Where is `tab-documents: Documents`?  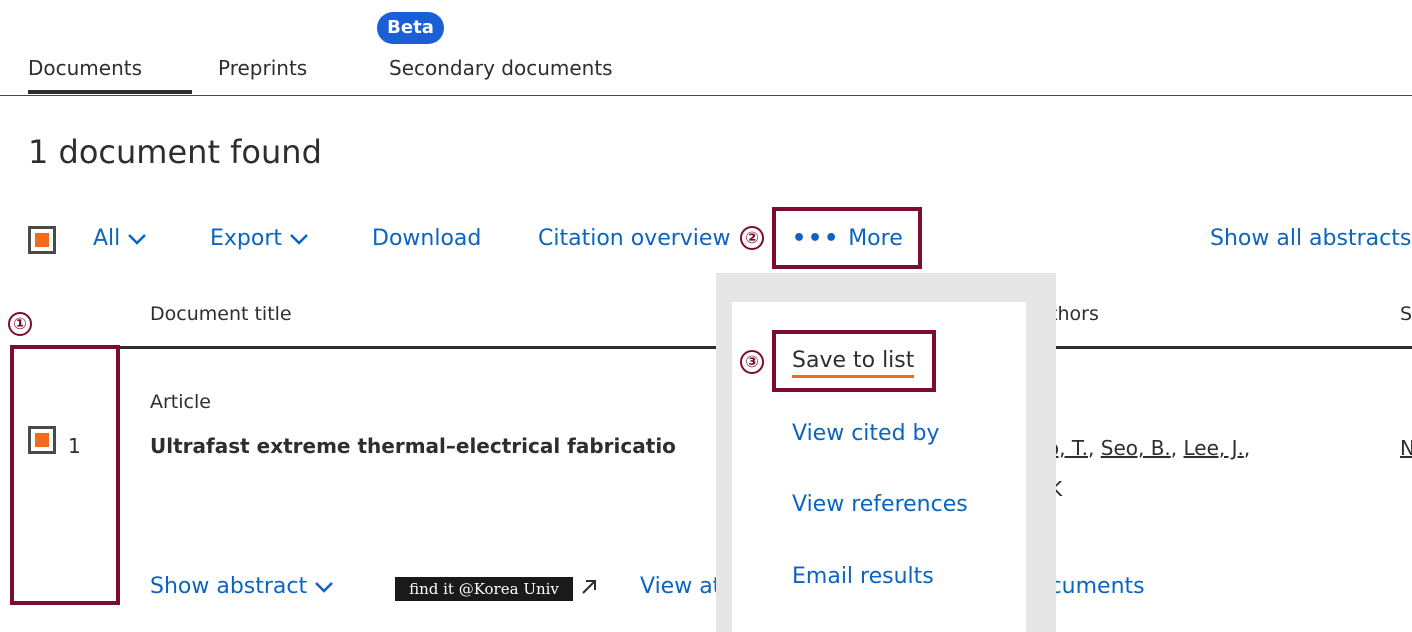 tab-documents: Documents is located at coordinates (85, 68).